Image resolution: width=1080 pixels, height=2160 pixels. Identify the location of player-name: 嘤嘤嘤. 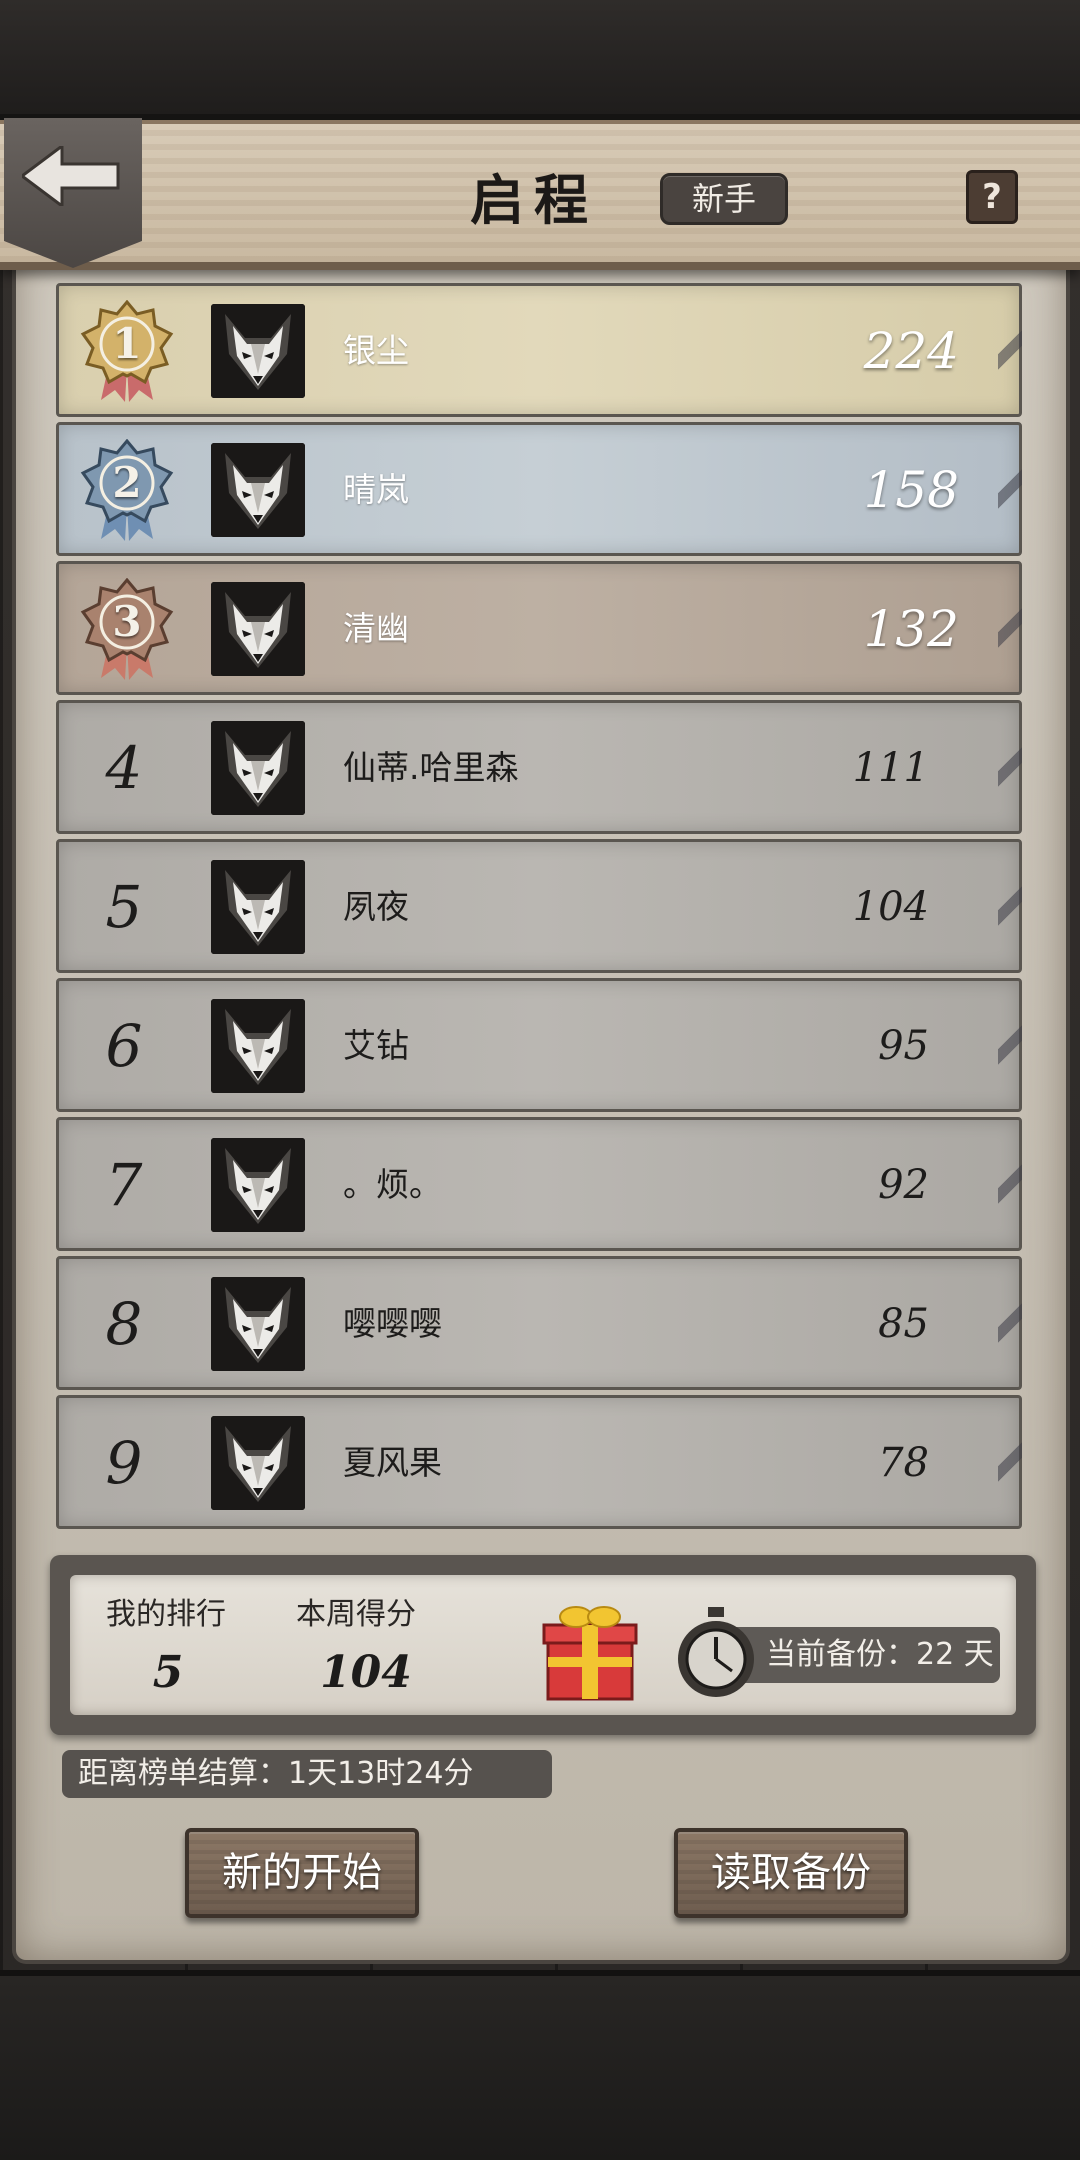
(392, 1323).